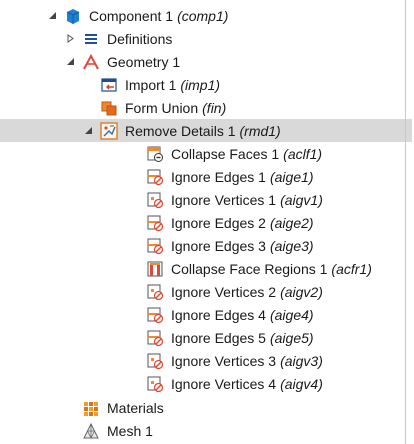  I want to click on panel-border, so click(405, 222).